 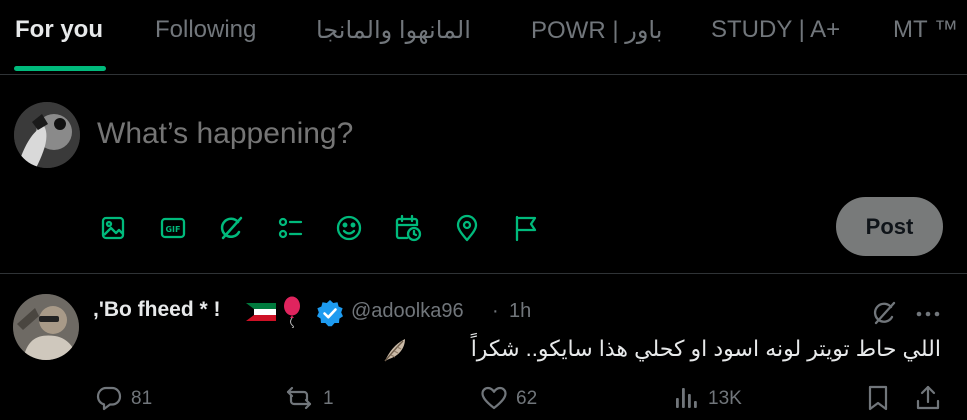 I want to click on share-button, so click(x=928, y=399).